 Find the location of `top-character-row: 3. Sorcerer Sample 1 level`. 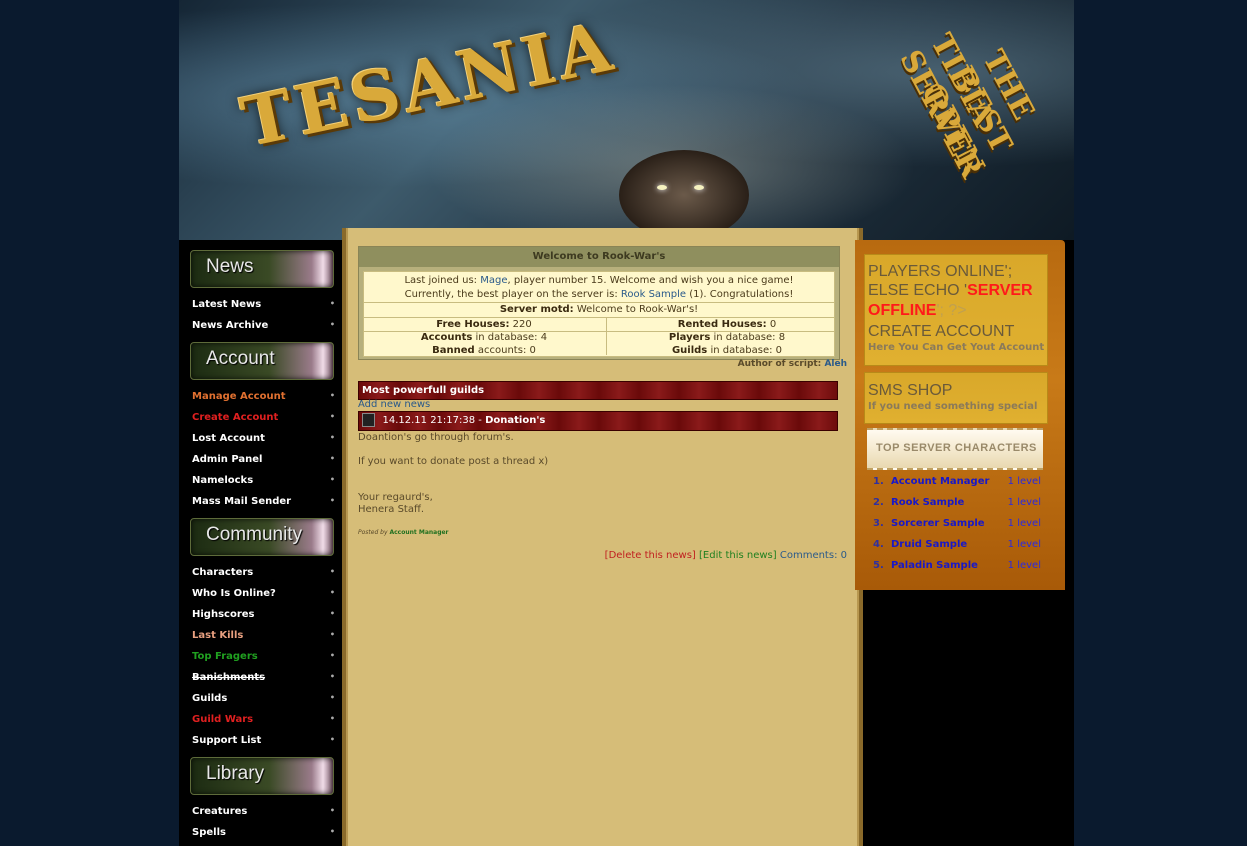

top-character-row: 3. Sorcerer Sample 1 level is located at coordinates (955, 526).